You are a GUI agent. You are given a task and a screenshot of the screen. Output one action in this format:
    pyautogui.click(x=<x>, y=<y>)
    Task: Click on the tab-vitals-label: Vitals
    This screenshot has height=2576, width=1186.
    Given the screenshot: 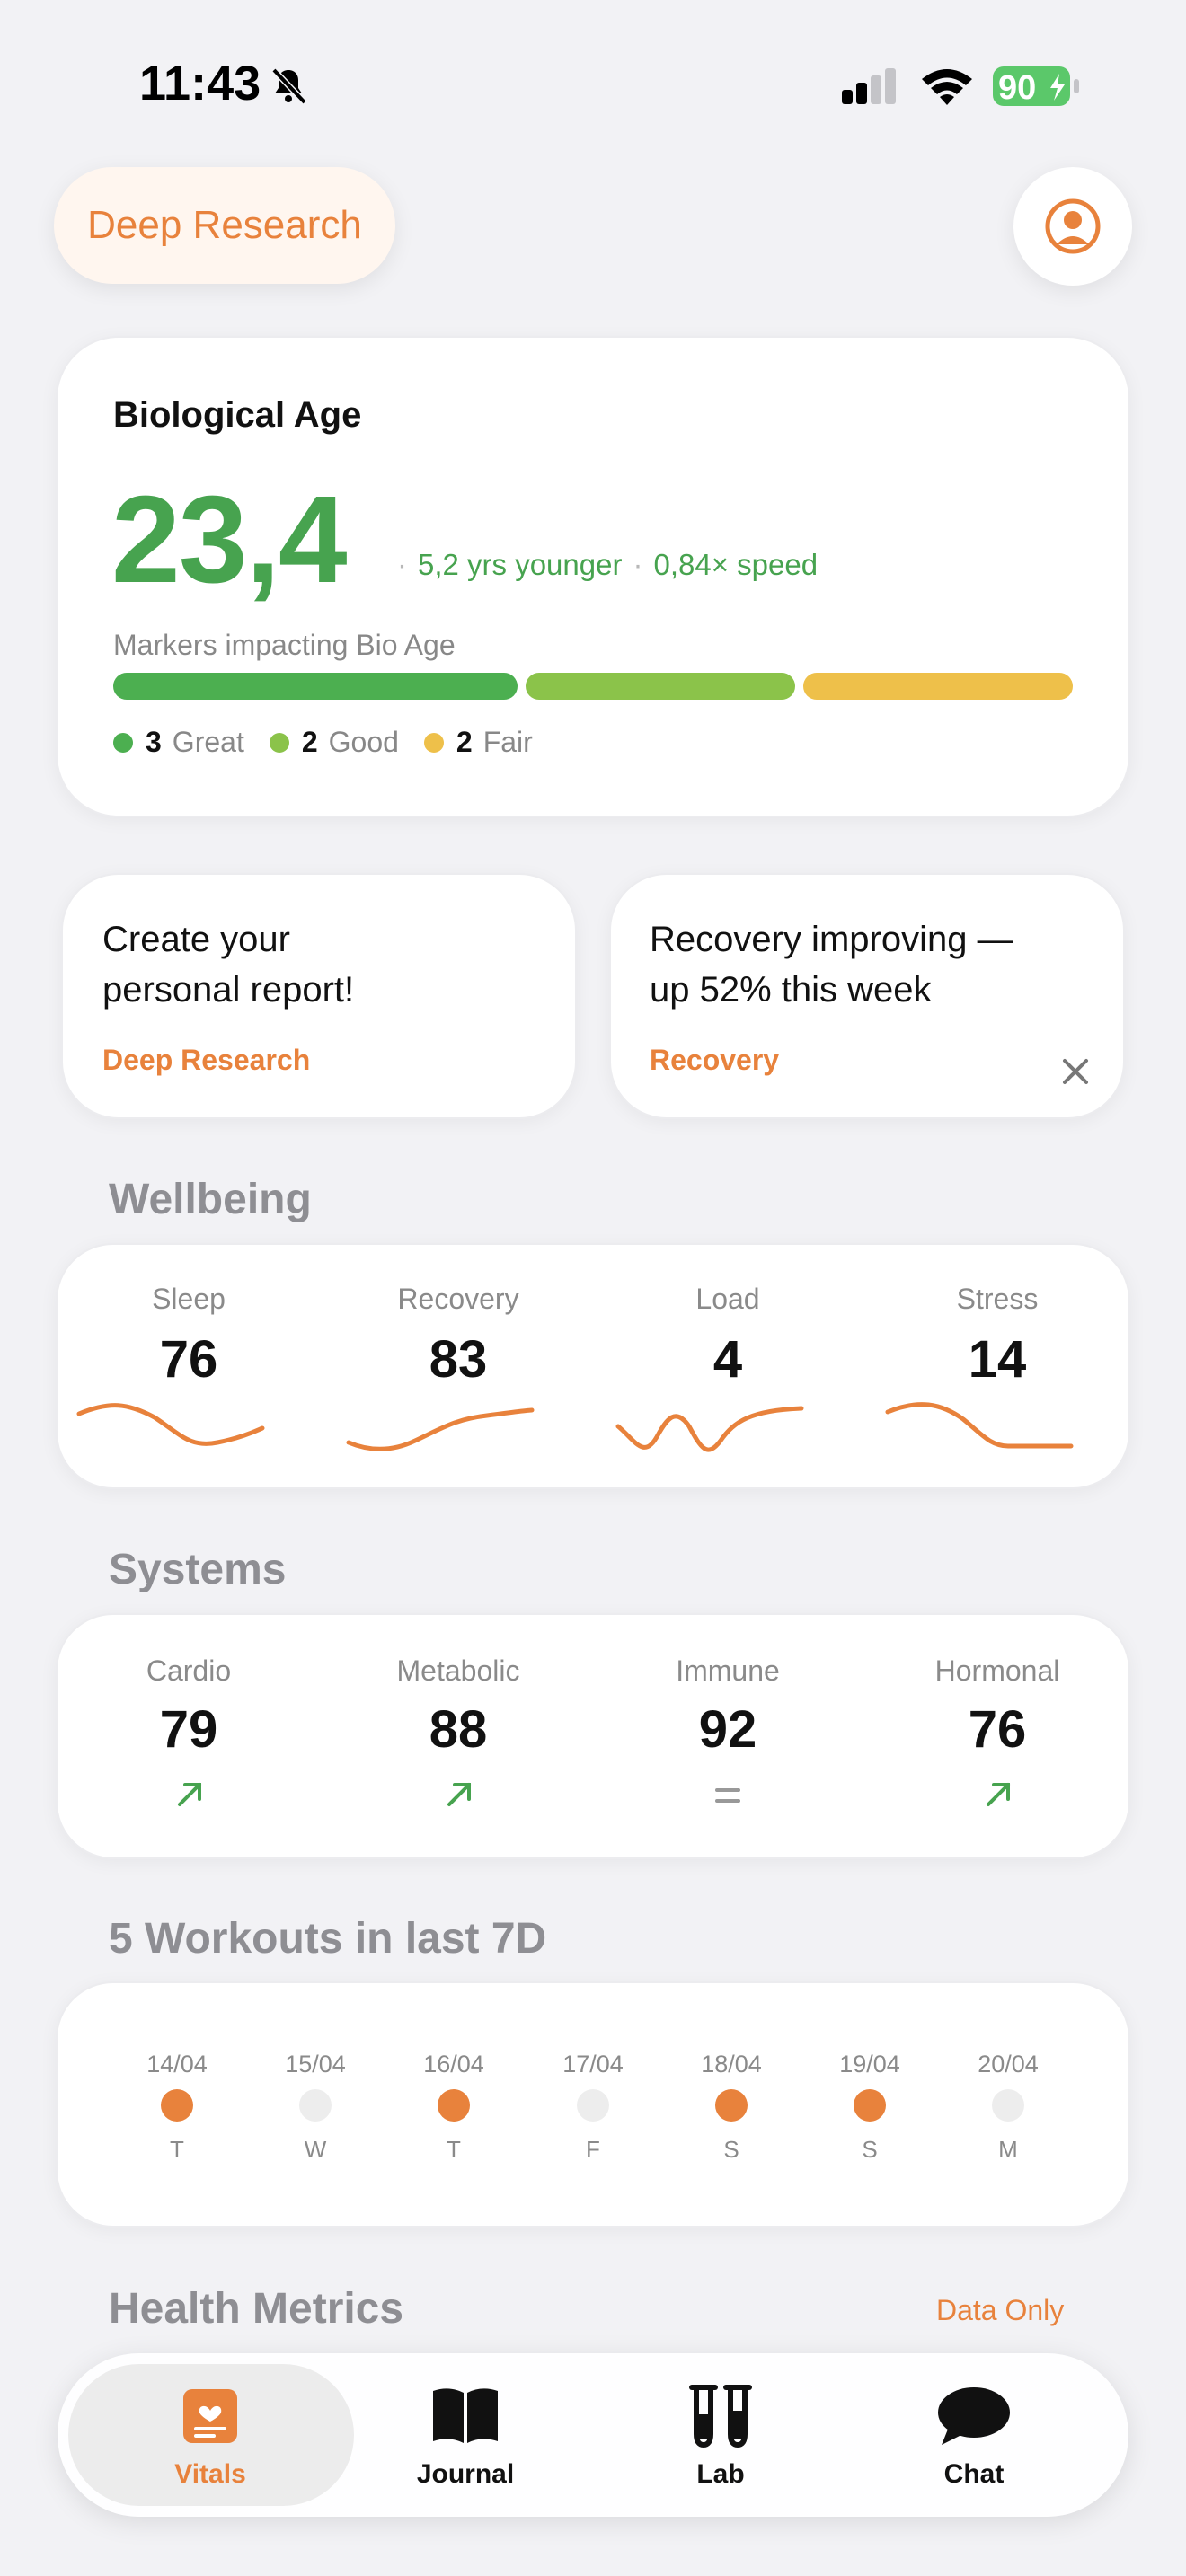 What is the action you would take?
    pyautogui.click(x=210, y=2474)
    